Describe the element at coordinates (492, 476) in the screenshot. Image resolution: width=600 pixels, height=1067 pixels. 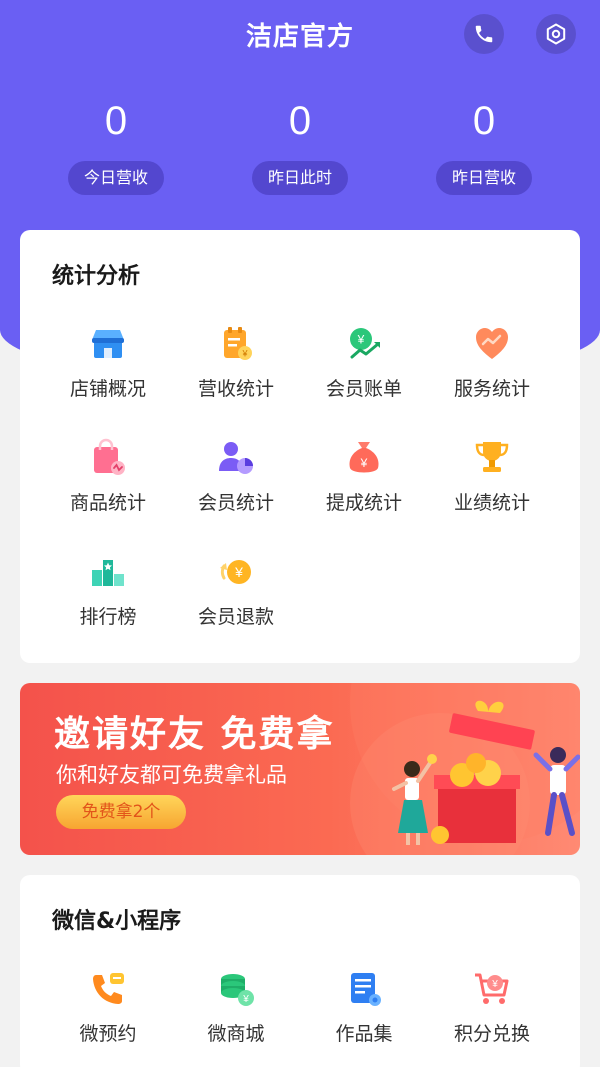
I see `grid-item-performance: 业绩统计` at that location.